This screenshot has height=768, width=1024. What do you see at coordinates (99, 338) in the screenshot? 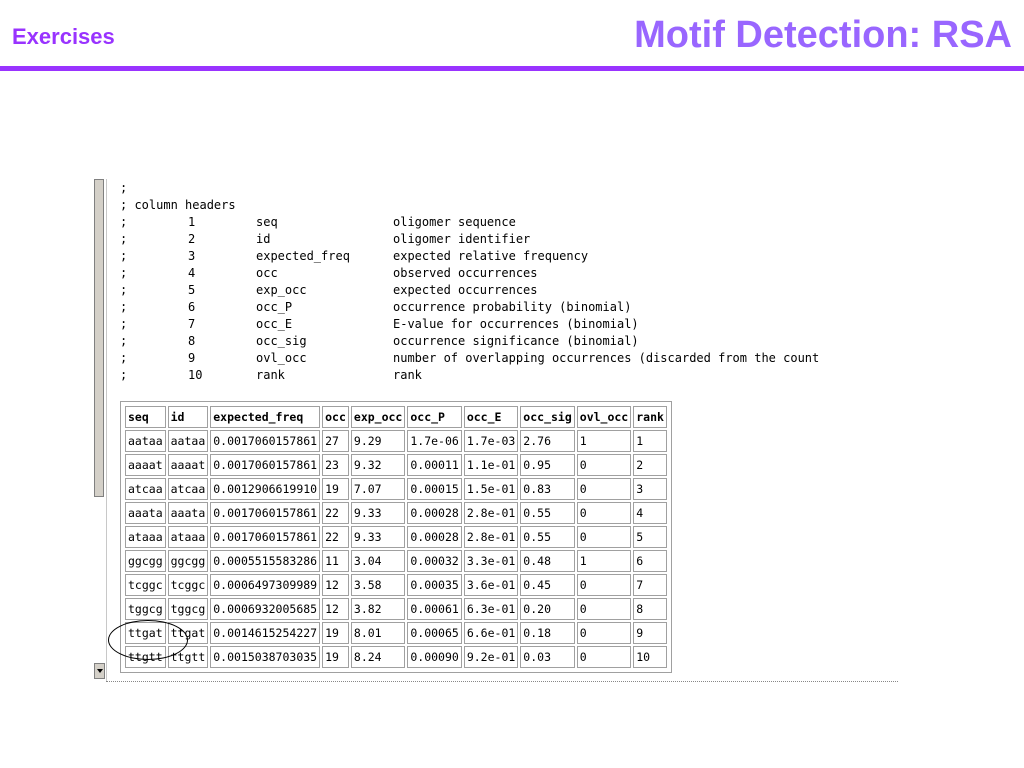
I see `scrollbar-thumb` at bounding box center [99, 338].